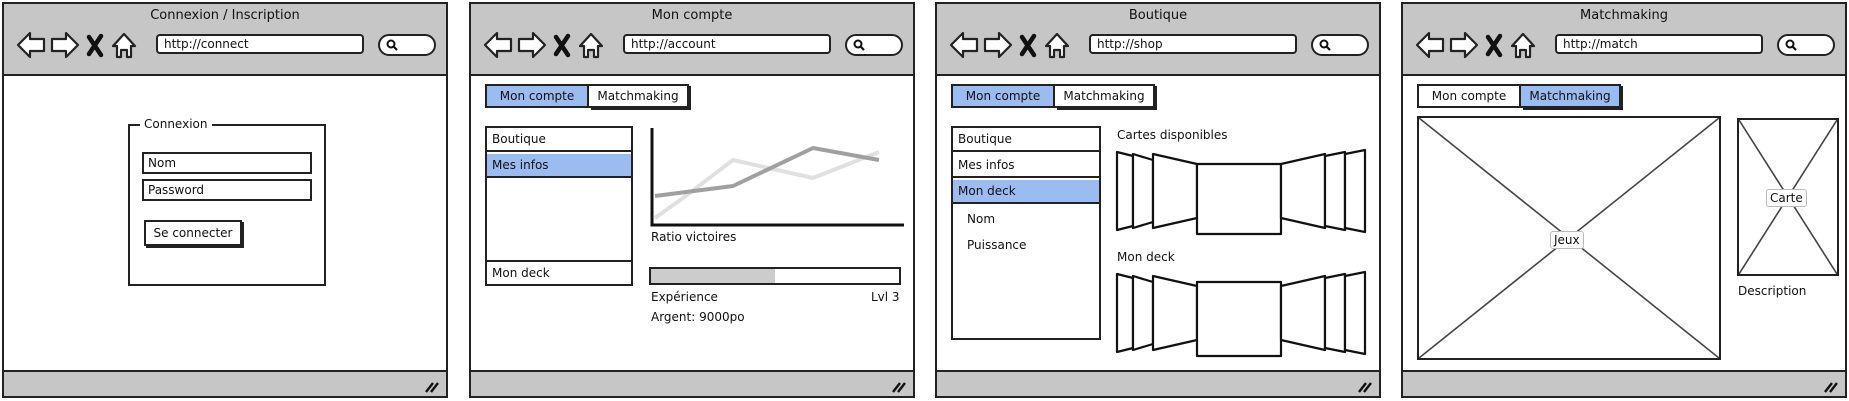 This screenshot has width=1849, height=401. What do you see at coordinates (260, 44) in the screenshot?
I see `url-bar: http://connect` at bounding box center [260, 44].